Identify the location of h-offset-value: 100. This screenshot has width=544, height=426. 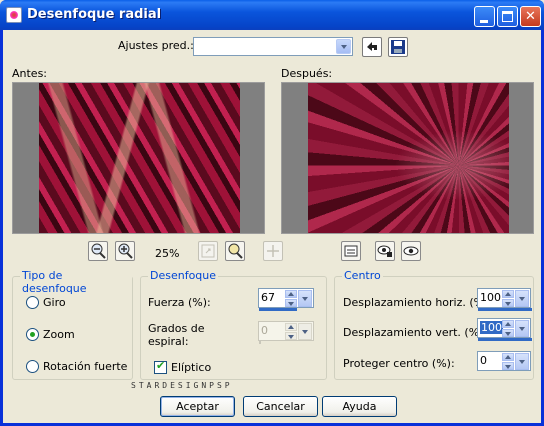
(490, 297).